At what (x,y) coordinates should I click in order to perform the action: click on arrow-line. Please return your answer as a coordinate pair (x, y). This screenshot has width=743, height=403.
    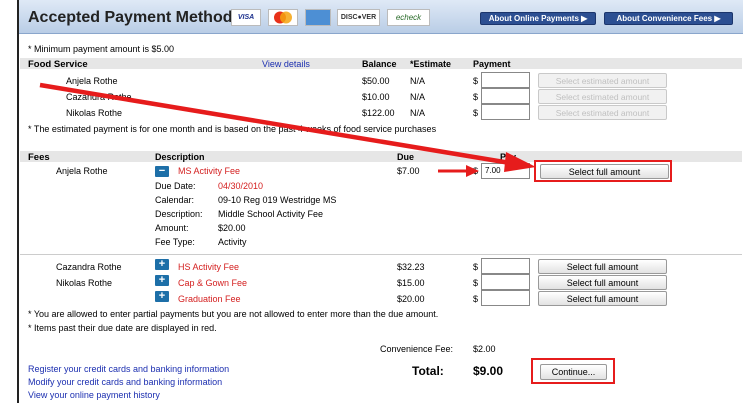
    Looking at the image, I should click on (275, 124).